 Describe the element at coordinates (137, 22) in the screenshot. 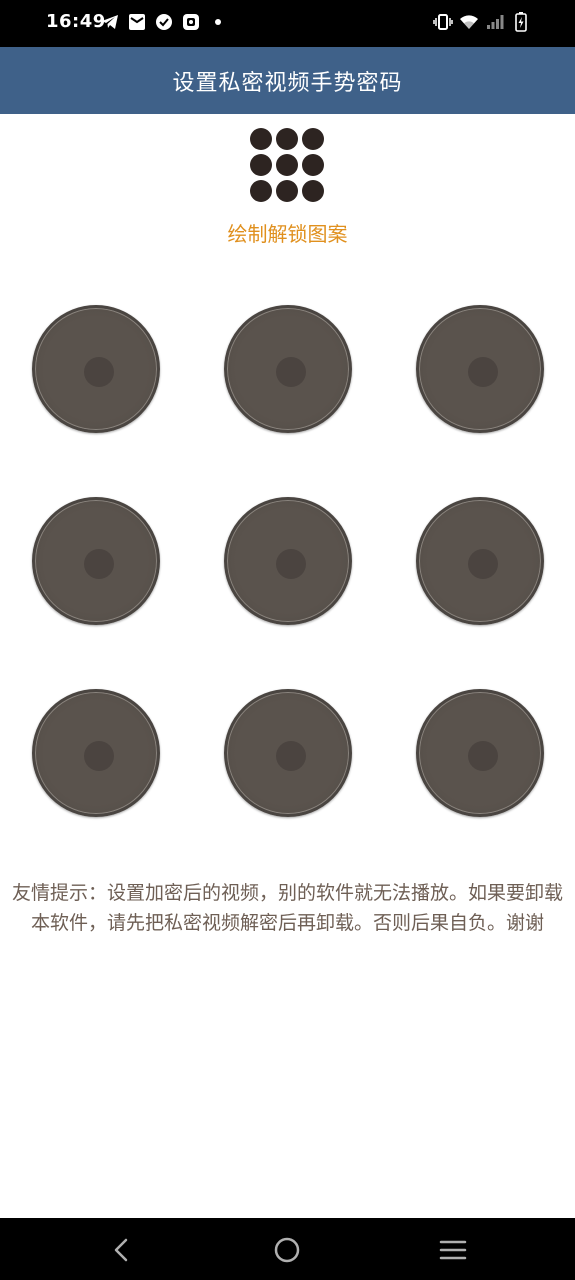

I see `mail-icon` at that location.